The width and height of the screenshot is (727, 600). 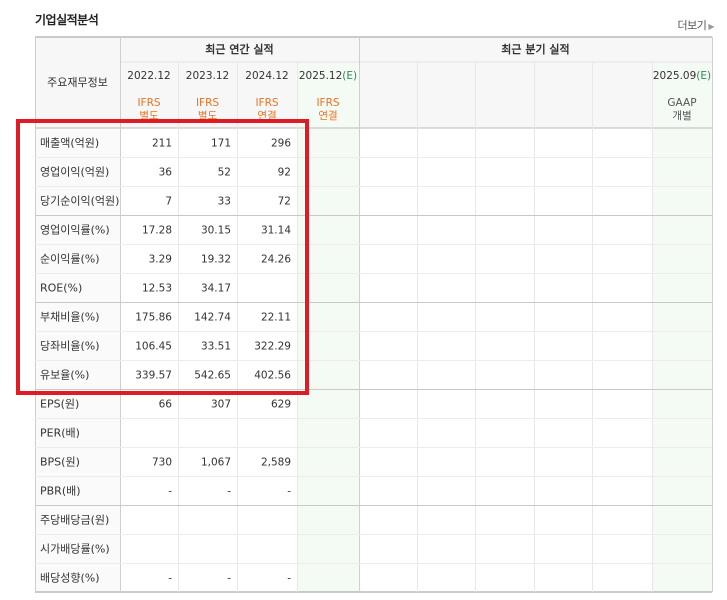 I want to click on value-cell: 1,067, so click(x=216, y=463).